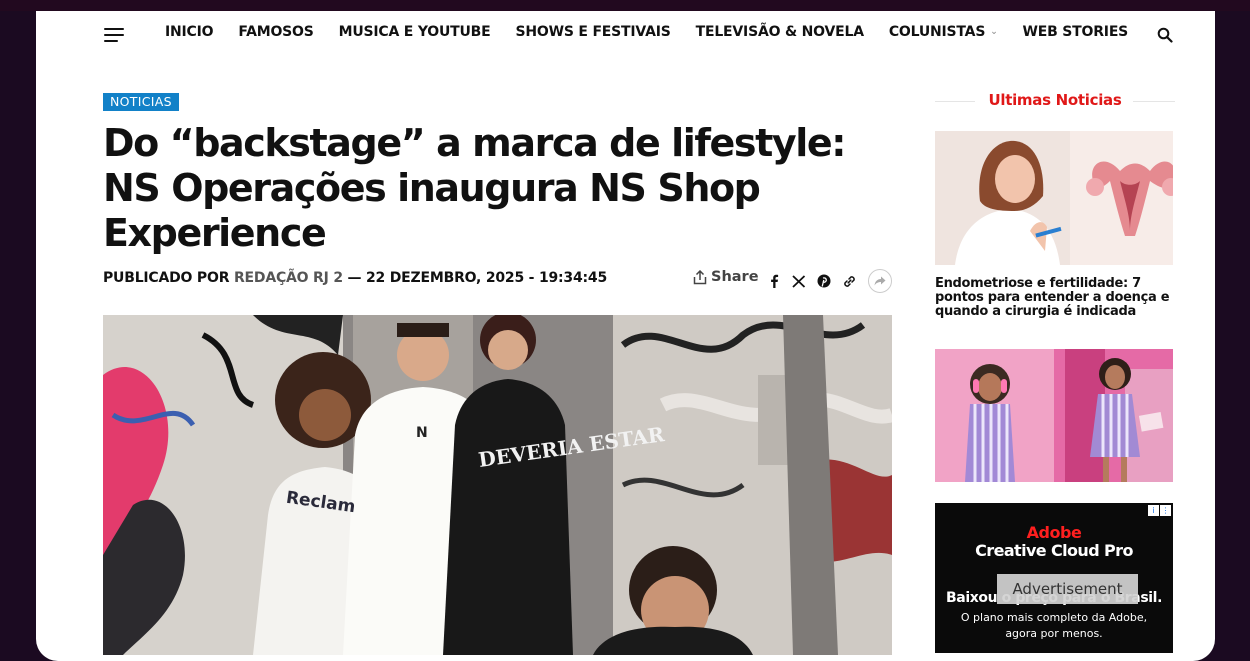 The height and width of the screenshot is (661, 1250). What do you see at coordinates (422, 433) in the screenshot?
I see `hero-shirt-logo: N` at bounding box center [422, 433].